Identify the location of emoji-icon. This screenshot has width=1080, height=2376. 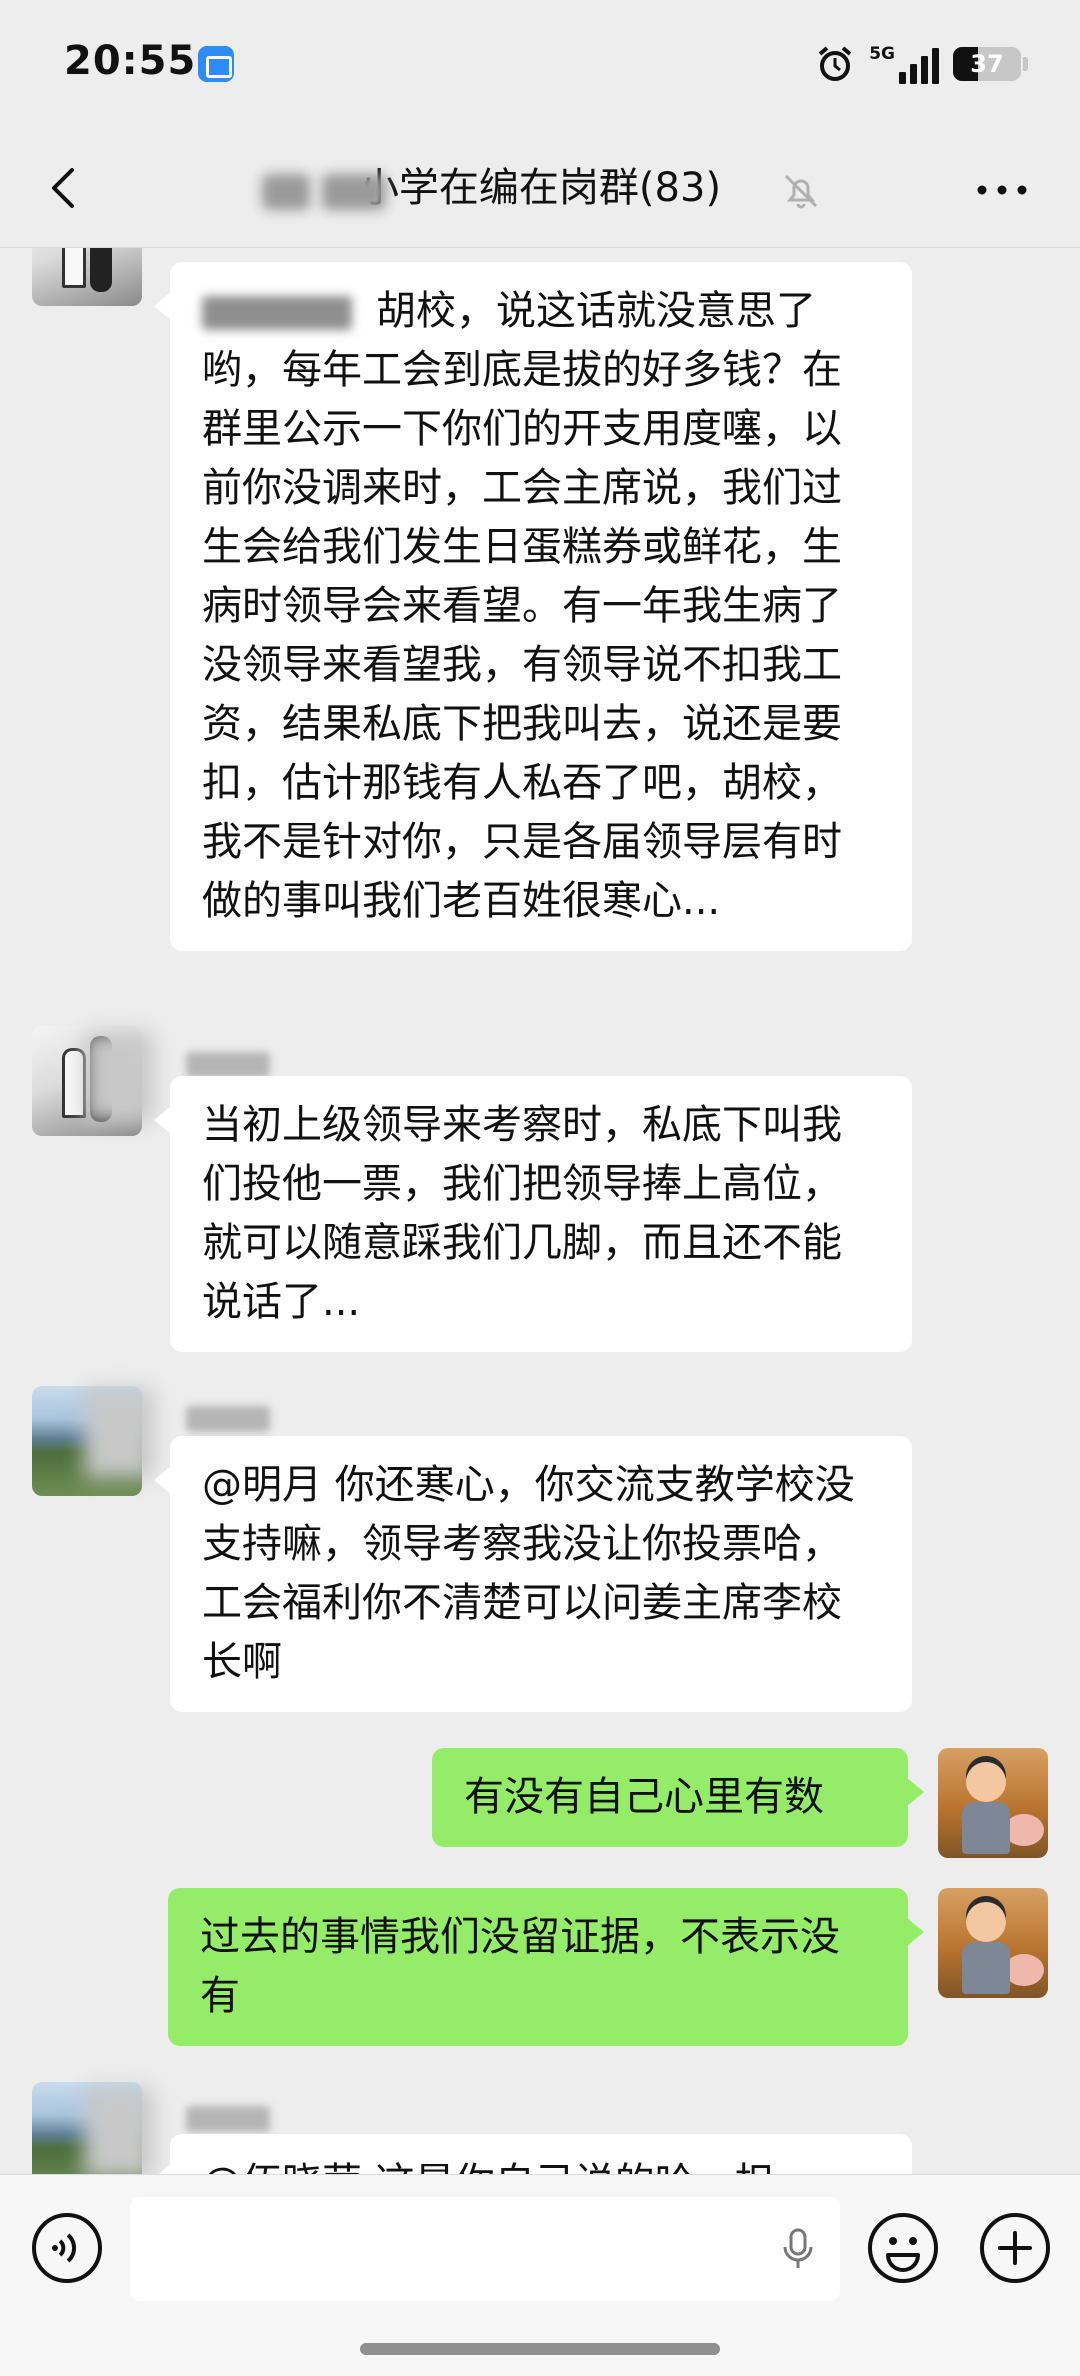
(903, 2248).